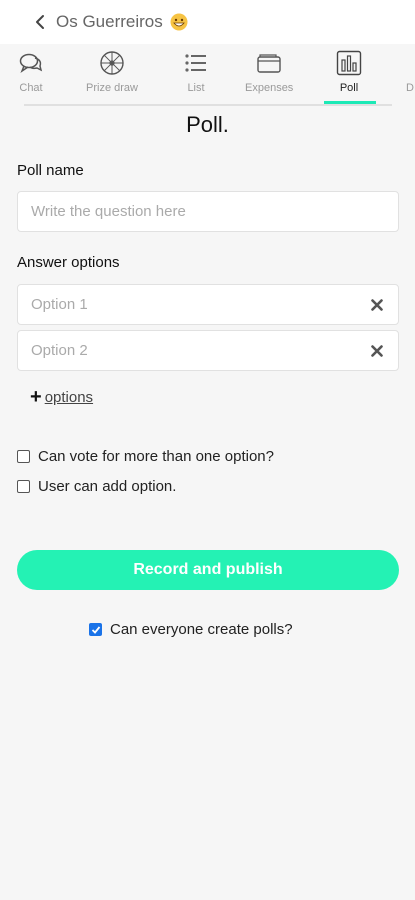 This screenshot has width=415, height=900. I want to click on option-2-field: Option 2, so click(208, 350).